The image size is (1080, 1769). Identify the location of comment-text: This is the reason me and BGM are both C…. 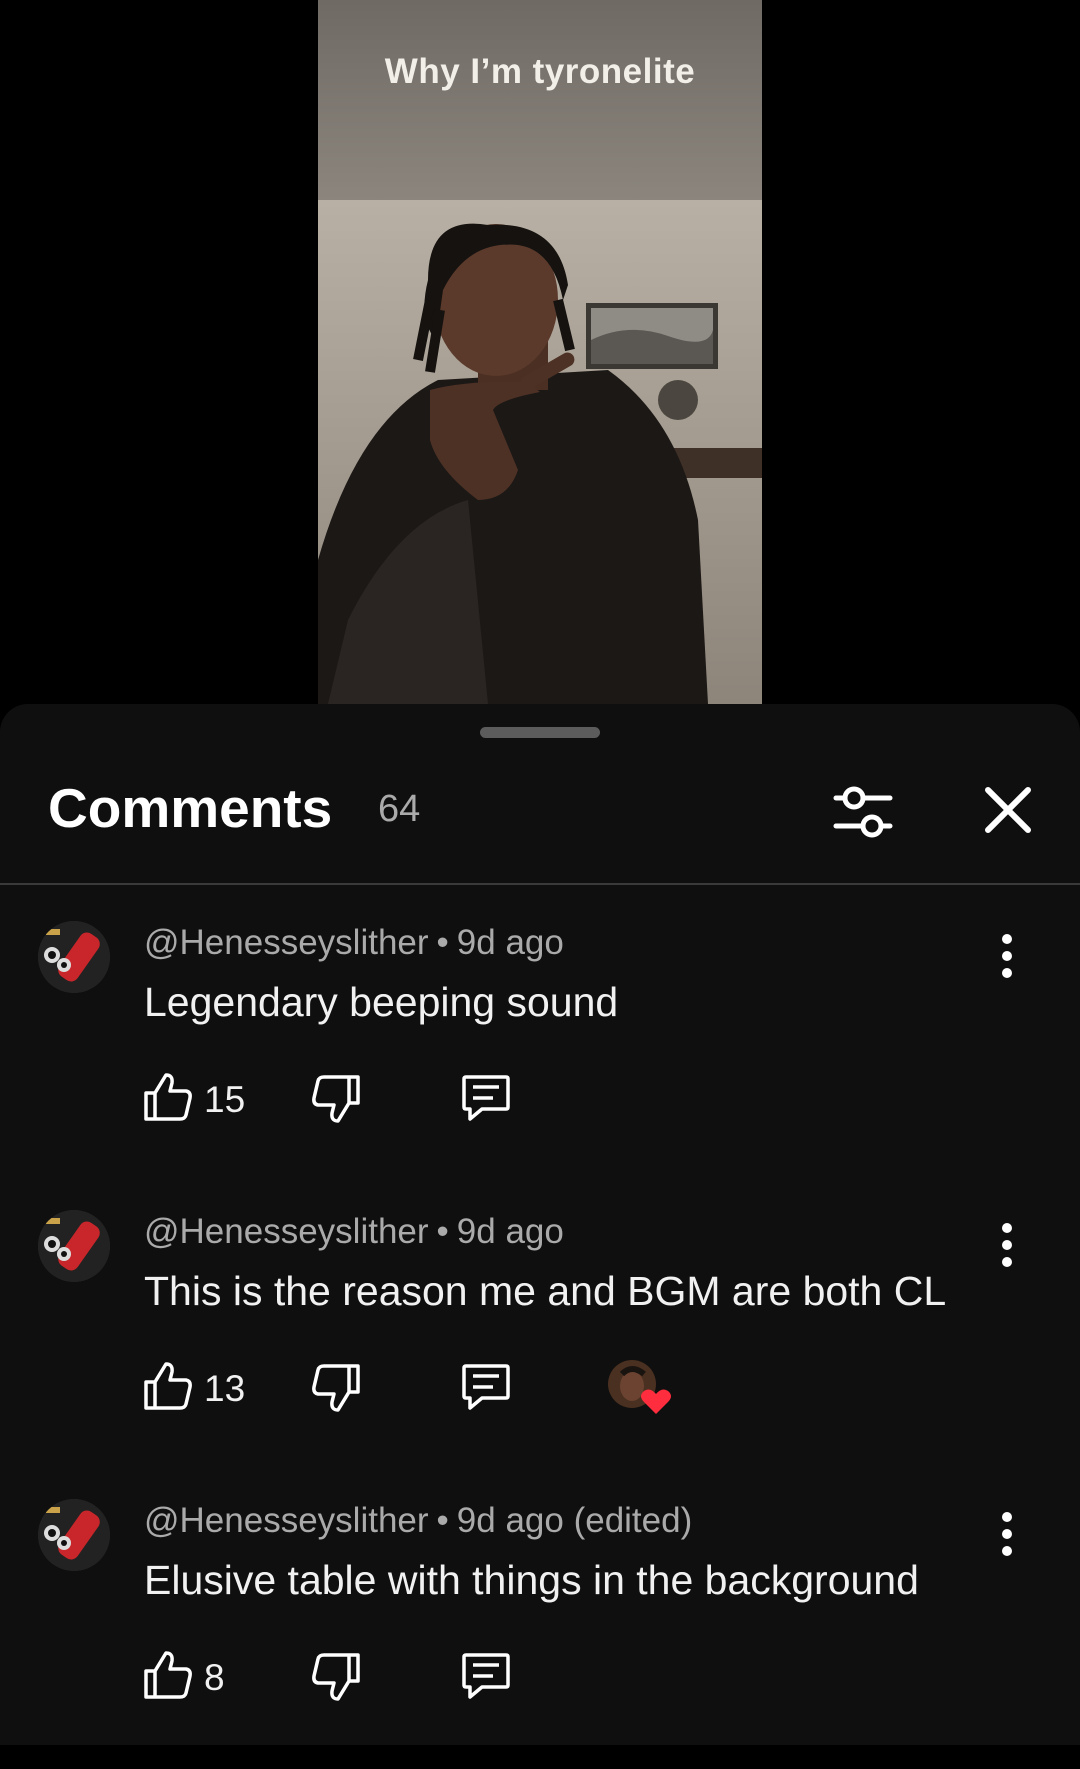
(545, 1291).